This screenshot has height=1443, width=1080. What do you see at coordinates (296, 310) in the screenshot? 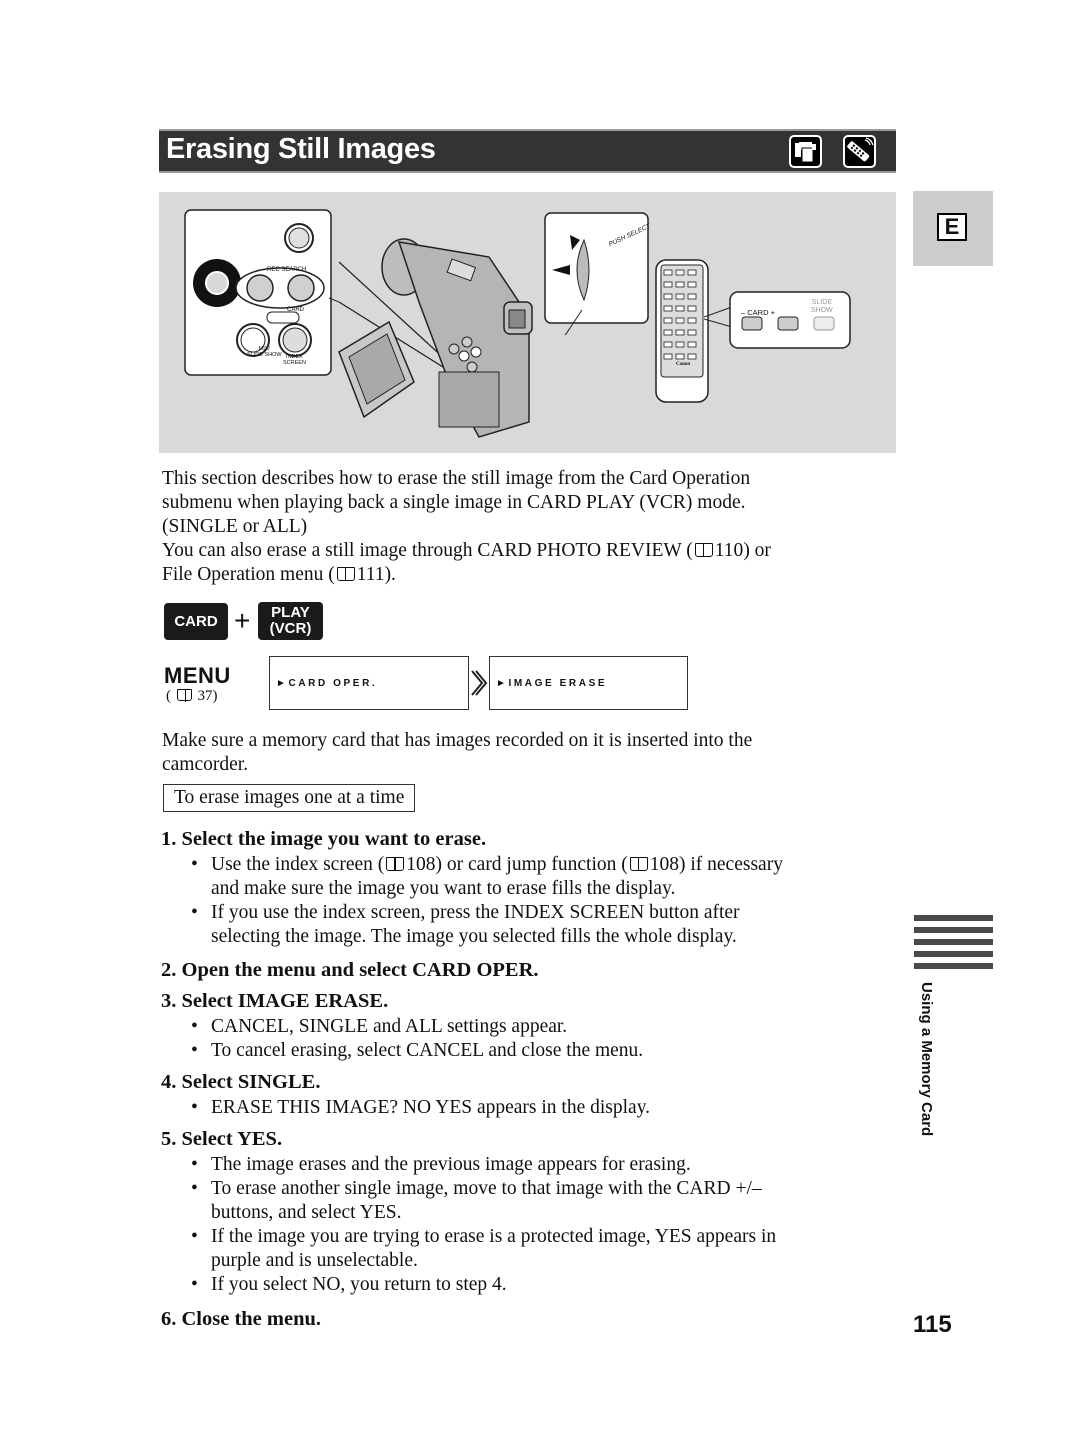
I see `card-button-label: CARD` at bounding box center [296, 310].